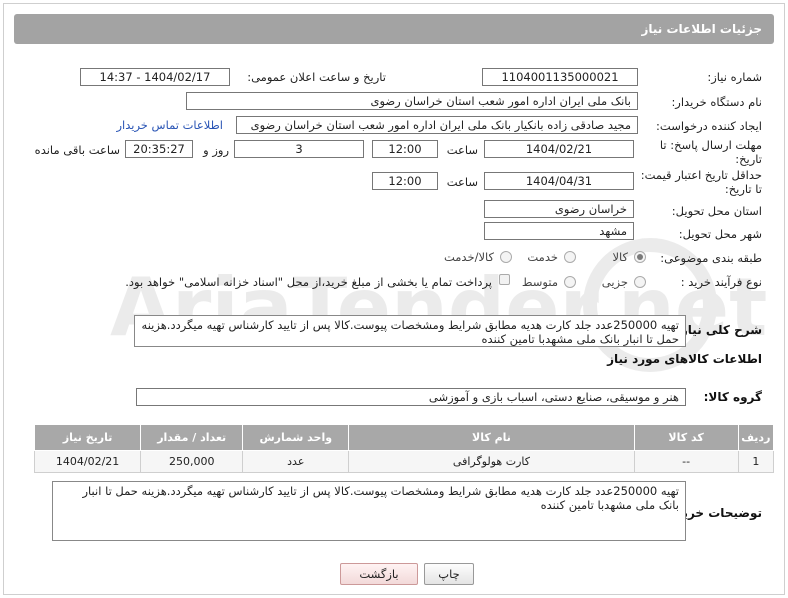 The width and height of the screenshot is (788, 598). Describe the element at coordinates (559, 231) in the screenshot. I see `city-field: مشهد` at that location.